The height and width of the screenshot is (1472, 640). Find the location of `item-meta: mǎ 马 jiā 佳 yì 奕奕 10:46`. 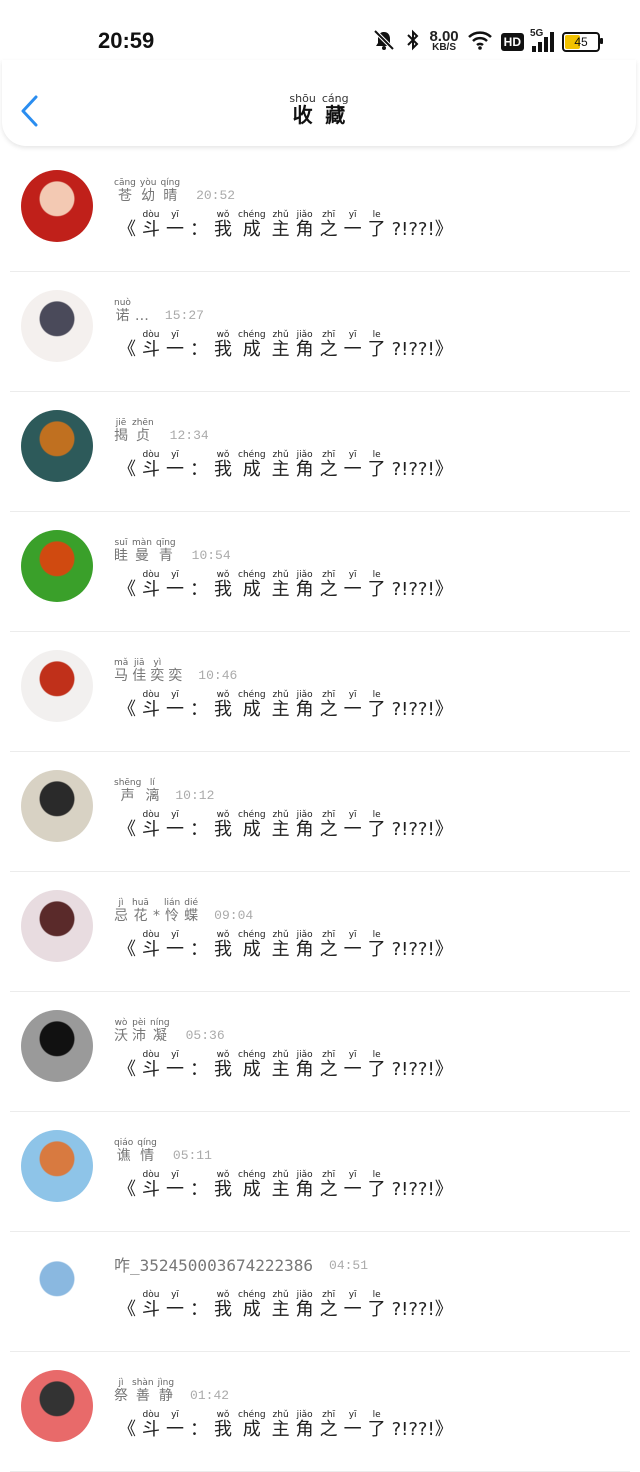

item-meta: mǎ 马 jiā 佳 yì 奕奕 10:46 is located at coordinates (175, 671).